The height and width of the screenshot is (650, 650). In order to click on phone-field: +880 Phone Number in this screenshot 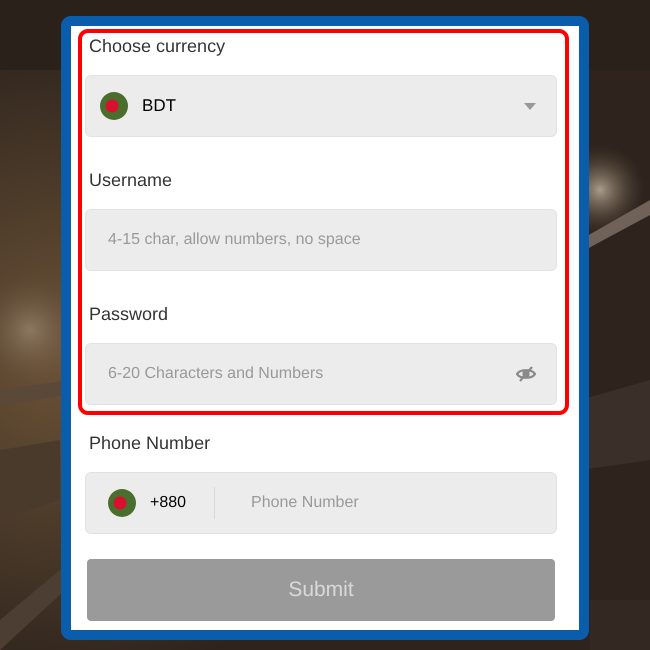, I will do `click(321, 503)`.